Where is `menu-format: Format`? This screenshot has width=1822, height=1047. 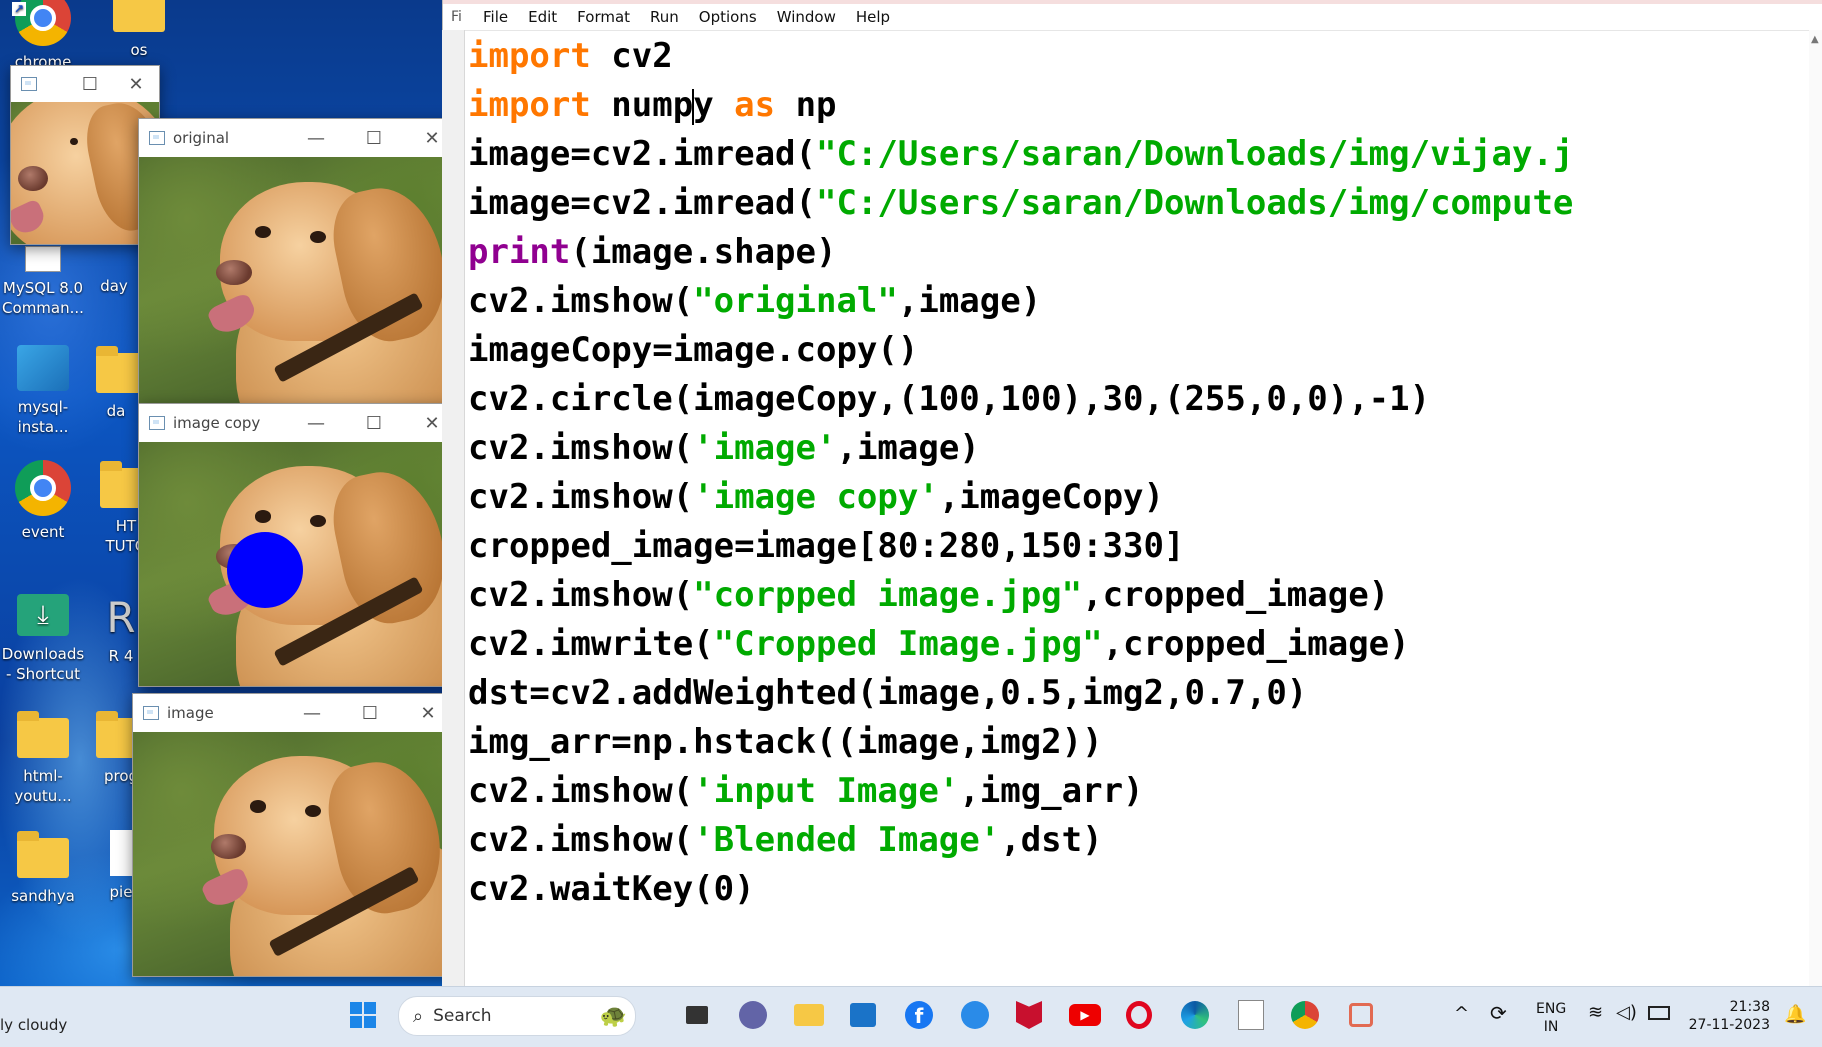 menu-format: Format is located at coordinates (603, 17).